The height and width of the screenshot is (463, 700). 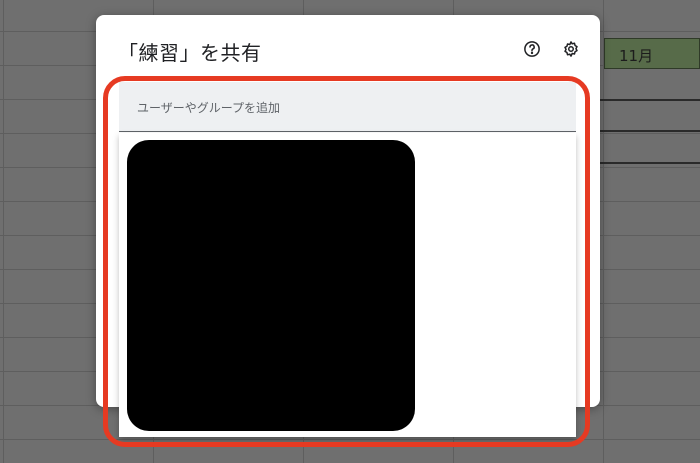 I want to click on add-people-input: ユーザーやグループを追加, so click(x=347, y=107).